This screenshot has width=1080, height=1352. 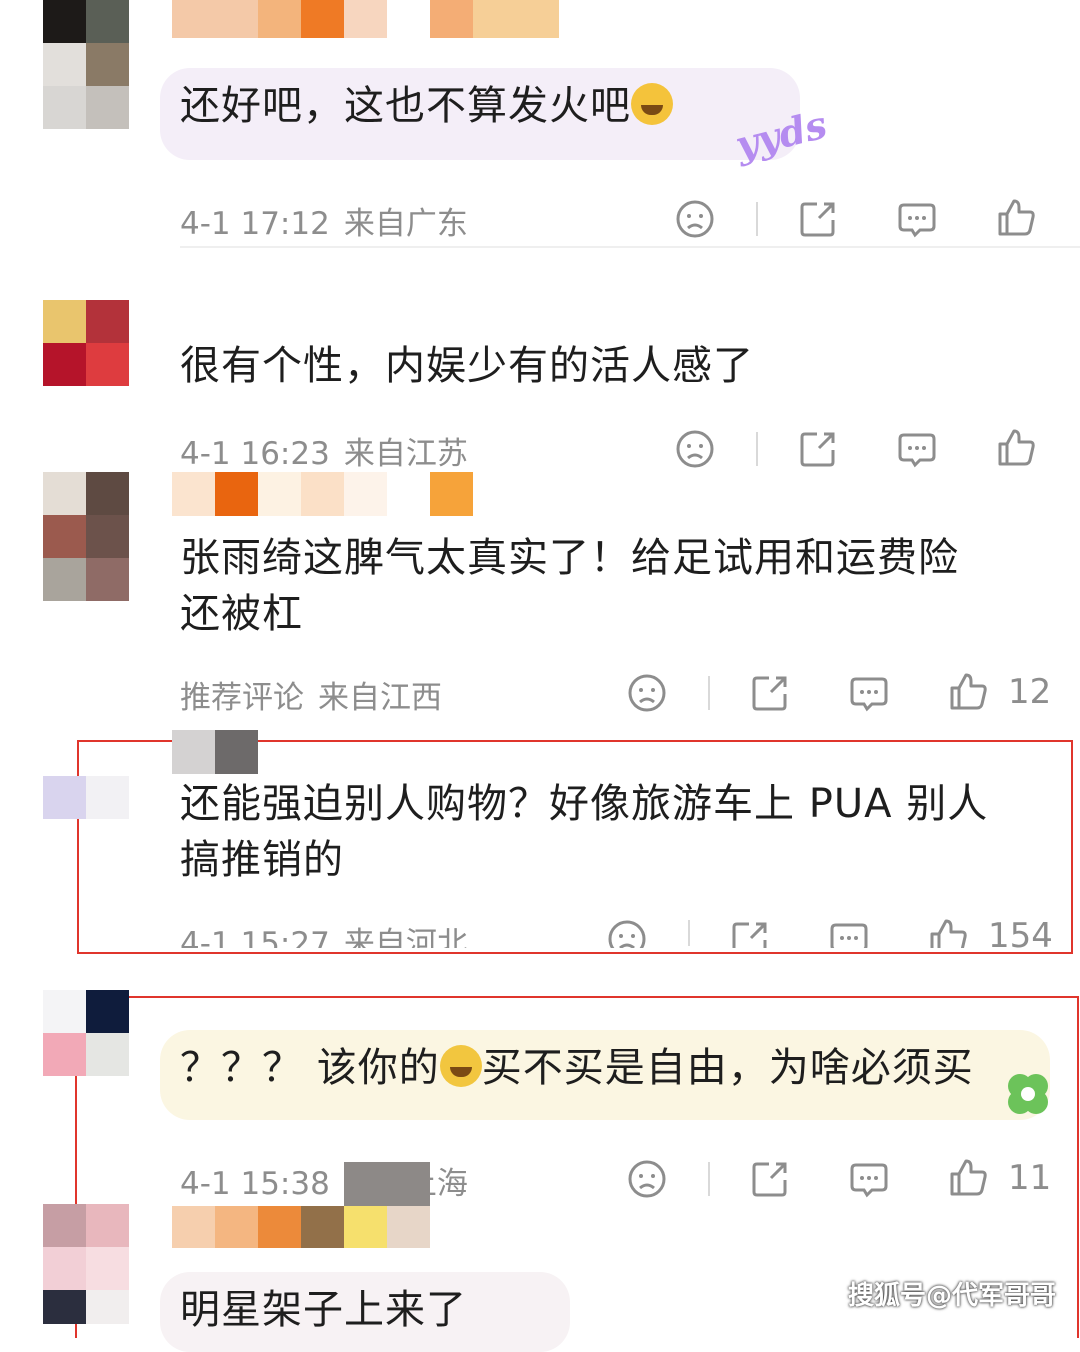 What do you see at coordinates (584, 804) in the screenshot?
I see `comment-text-line: 还能强迫别人购物？好像旅游车上 PUA 别人` at bounding box center [584, 804].